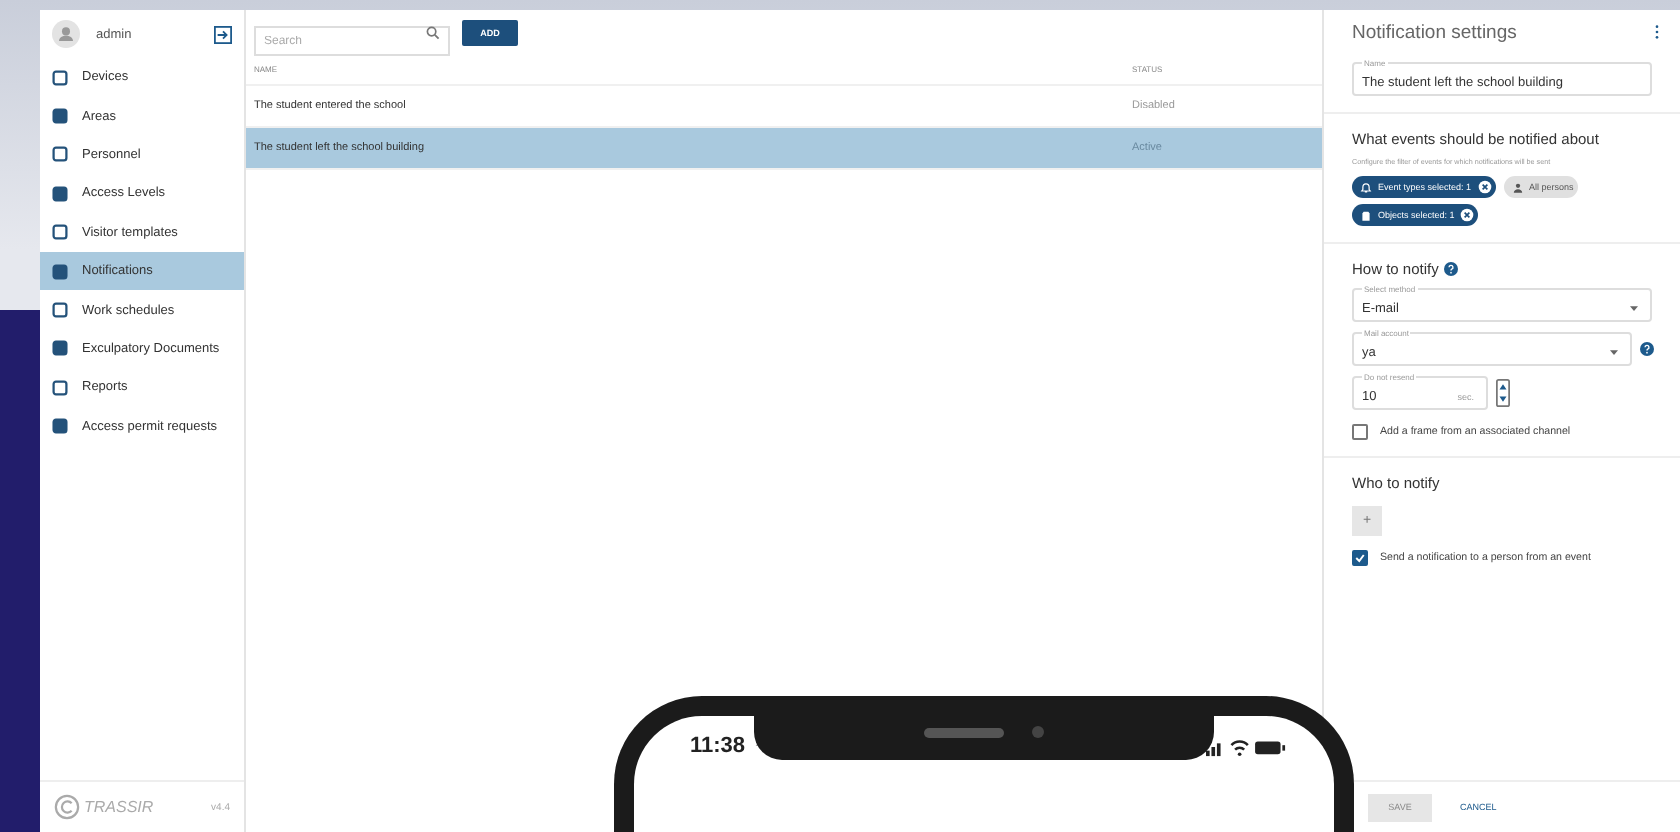 This screenshot has width=1680, height=832. I want to click on search-icon, so click(433, 32).